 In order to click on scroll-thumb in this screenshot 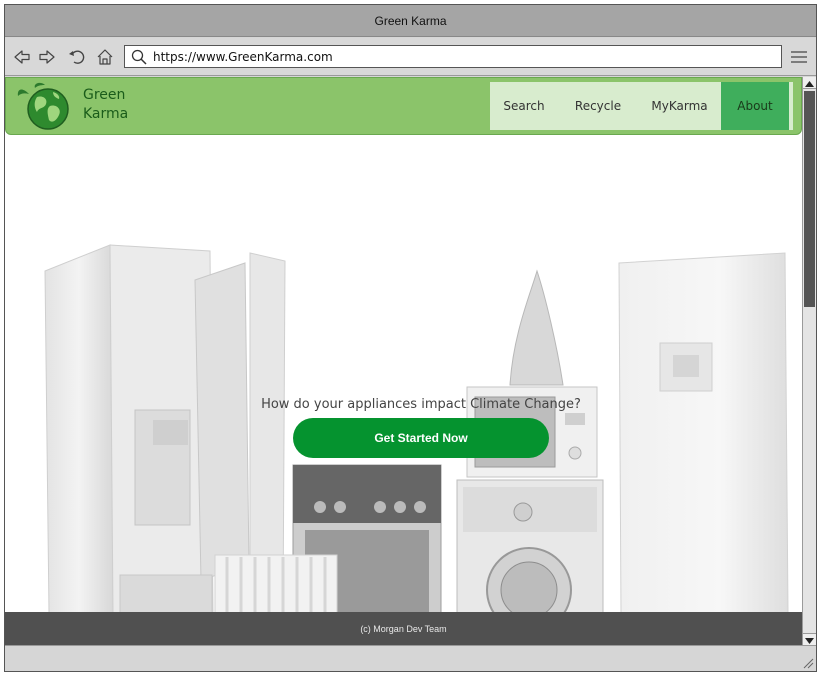, I will do `click(809, 199)`.